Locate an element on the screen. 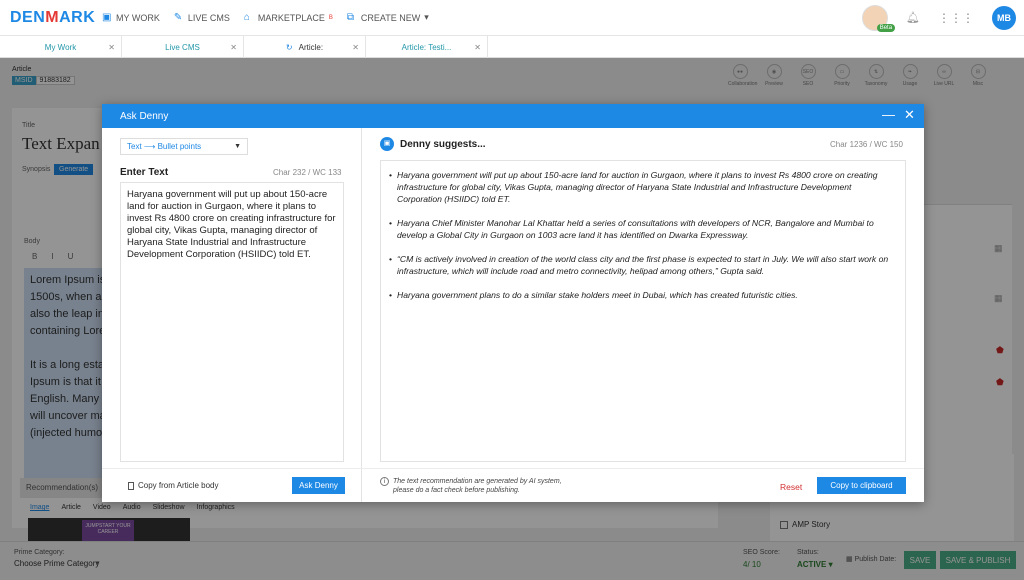  tab-live-cms: Live CMS ✕ is located at coordinates (183, 47).